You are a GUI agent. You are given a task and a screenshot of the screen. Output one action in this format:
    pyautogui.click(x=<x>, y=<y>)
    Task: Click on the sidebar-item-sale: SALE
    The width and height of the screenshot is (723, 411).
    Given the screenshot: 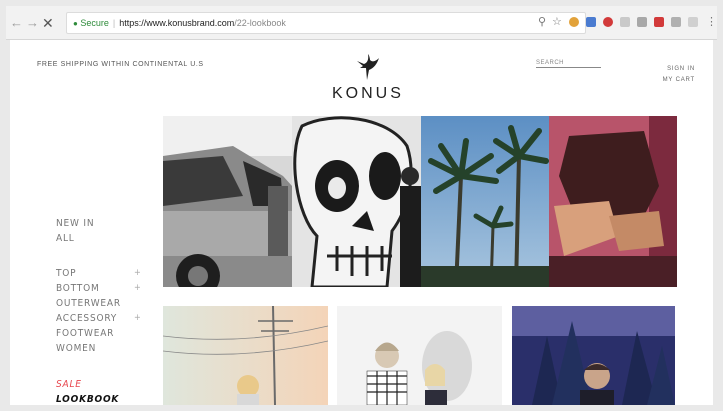 What is the action you would take?
    pyautogui.click(x=87, y=384)
    